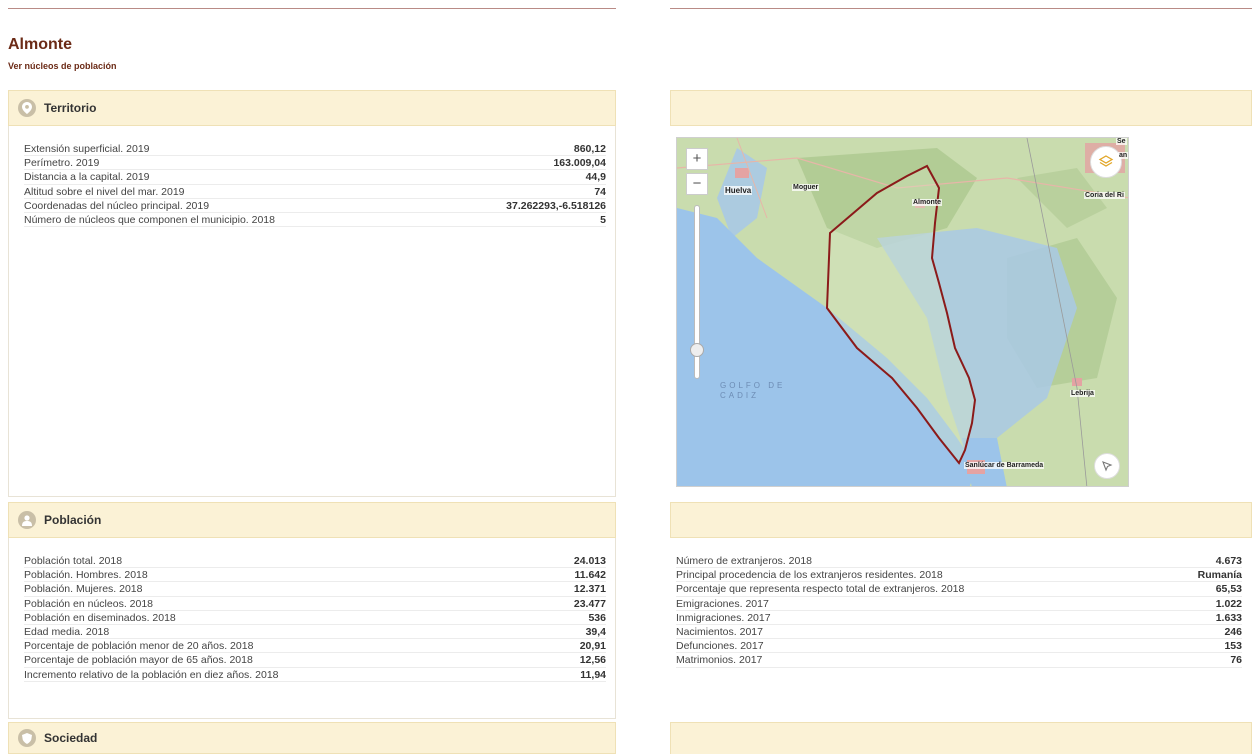 This screenshot has height=754, width=1252. What do you see at coordinates (27, 738) in the screenshot?
I see `shield-icon` at bounding box center [27, 738].